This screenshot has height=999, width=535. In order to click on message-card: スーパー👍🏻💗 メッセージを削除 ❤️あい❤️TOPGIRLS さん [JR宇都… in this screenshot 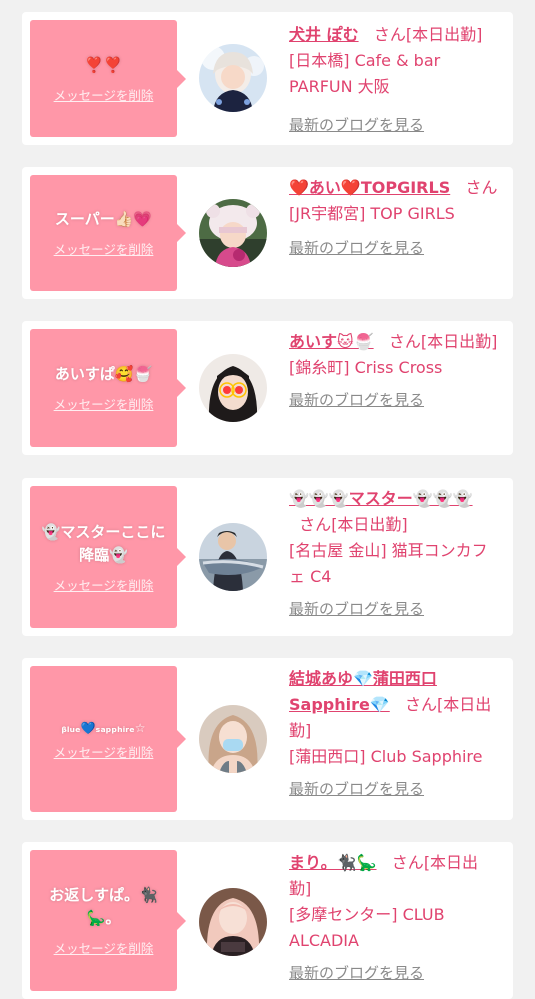, I will do `click(267, 233)`.